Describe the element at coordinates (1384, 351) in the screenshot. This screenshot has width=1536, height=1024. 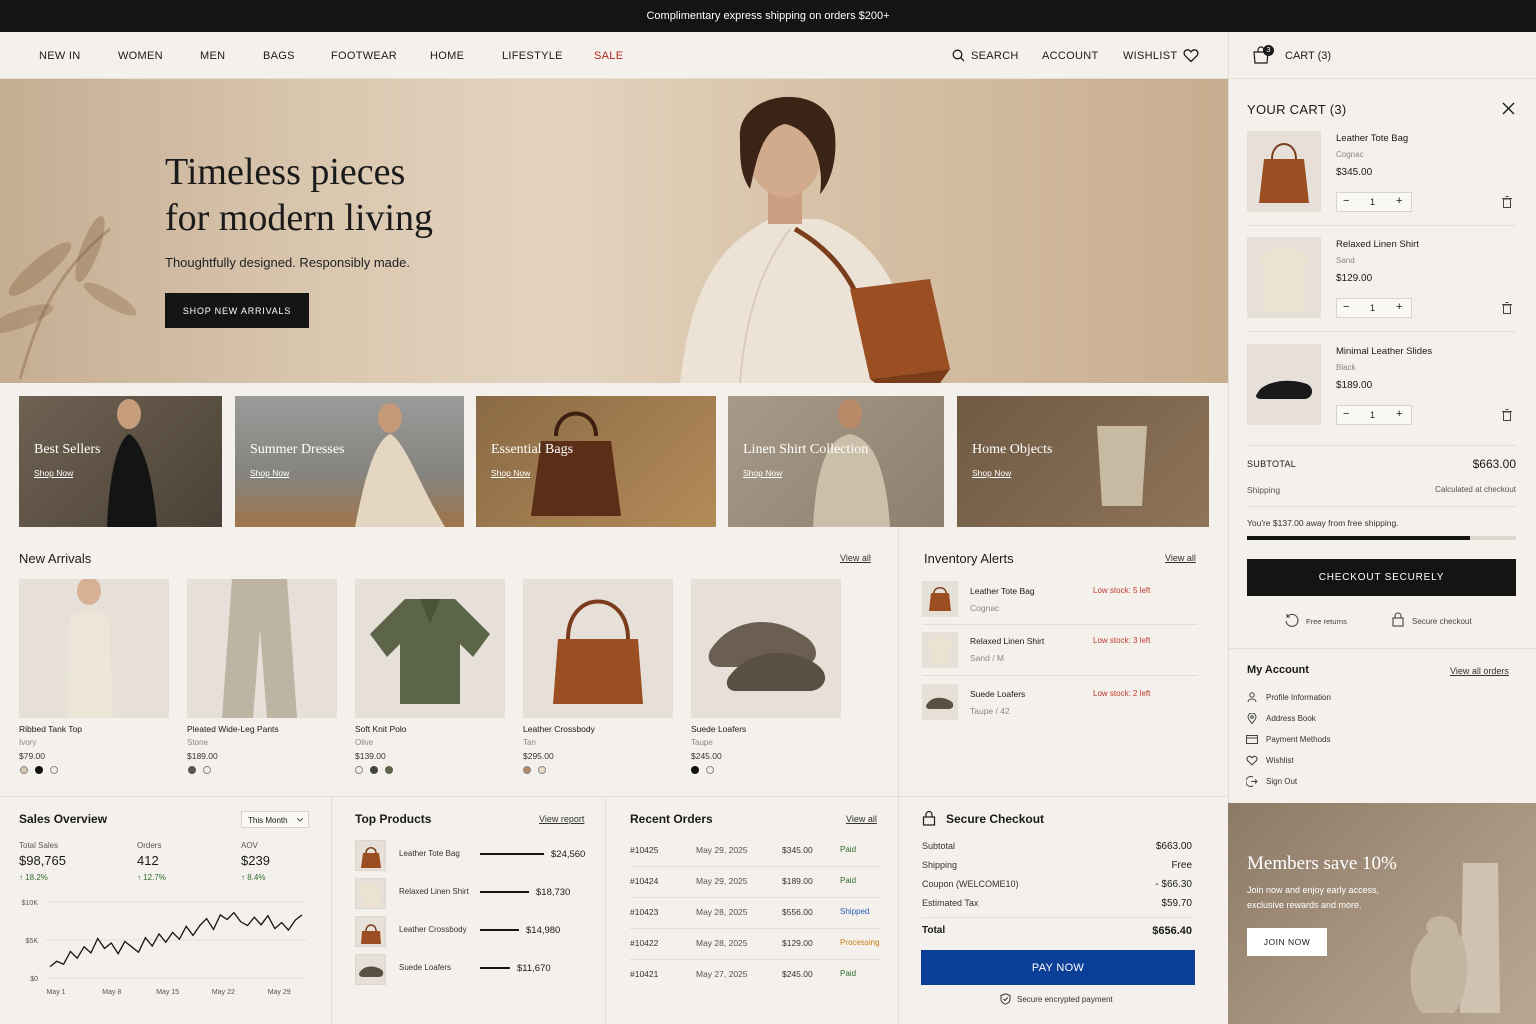
I see `cart-item-name: Minimal Leather Slides` at that location.